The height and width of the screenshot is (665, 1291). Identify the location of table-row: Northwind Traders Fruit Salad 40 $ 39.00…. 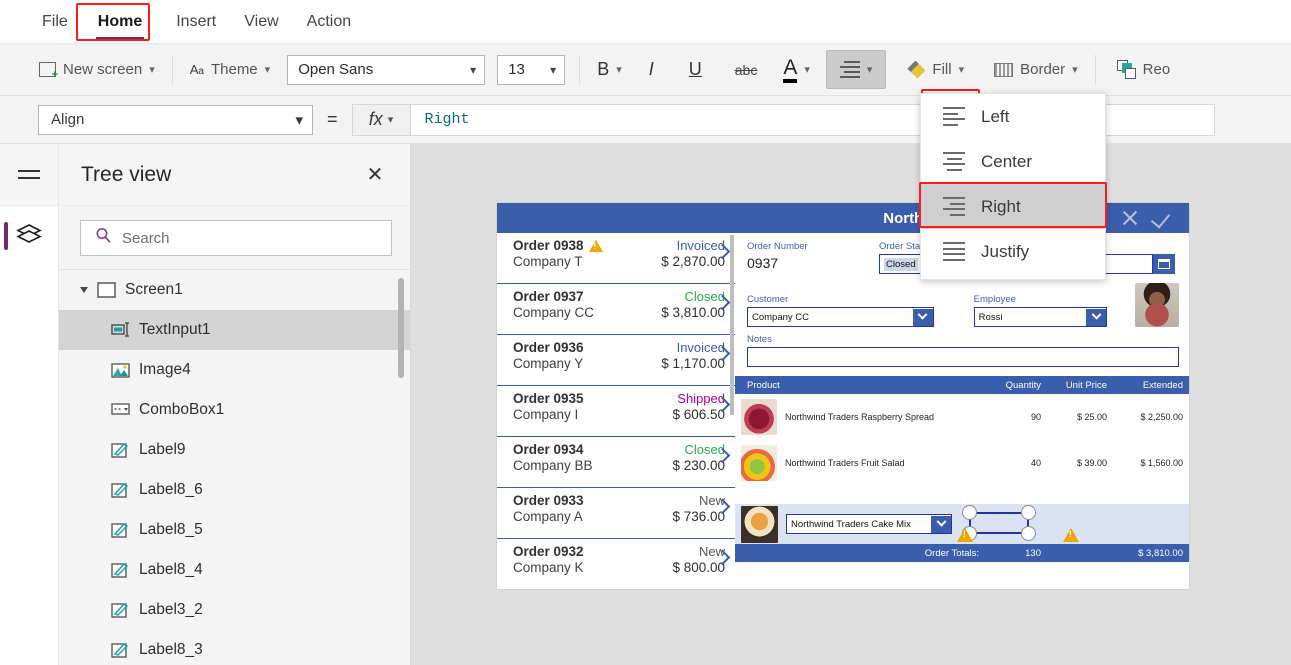
(962, 463).